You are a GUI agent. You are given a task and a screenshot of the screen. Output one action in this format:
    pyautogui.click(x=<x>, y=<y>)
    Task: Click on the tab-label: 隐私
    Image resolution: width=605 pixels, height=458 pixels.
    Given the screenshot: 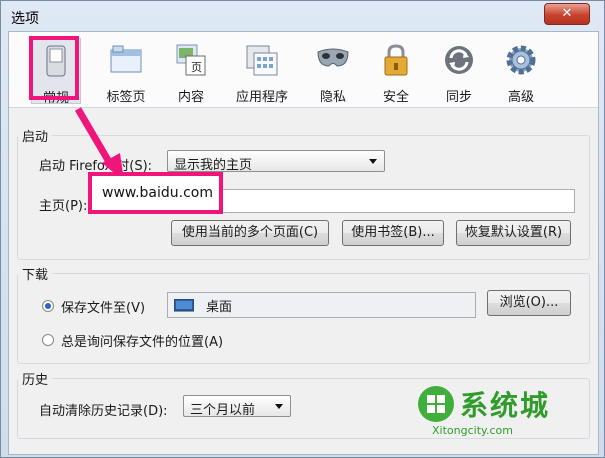 What is the action you would take?
    pyautogui.click(x=332, y=97)
    